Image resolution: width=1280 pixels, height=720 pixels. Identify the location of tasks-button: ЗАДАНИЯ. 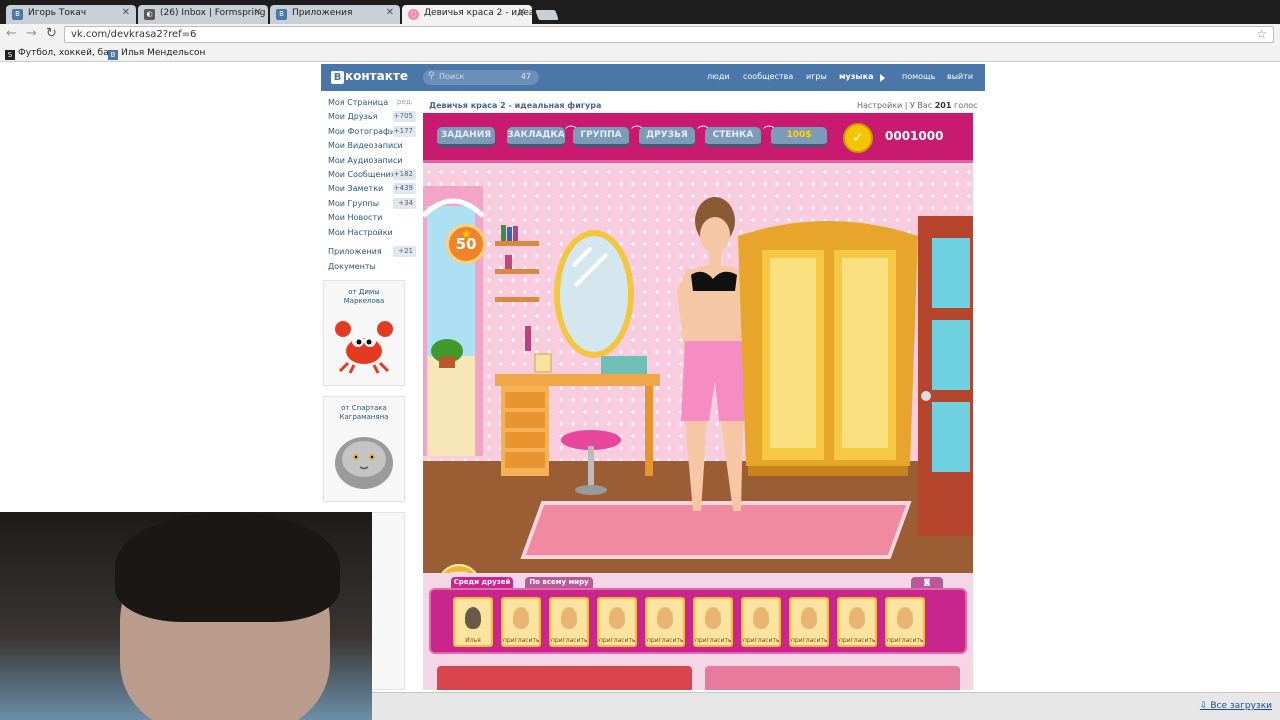
(466, 137).